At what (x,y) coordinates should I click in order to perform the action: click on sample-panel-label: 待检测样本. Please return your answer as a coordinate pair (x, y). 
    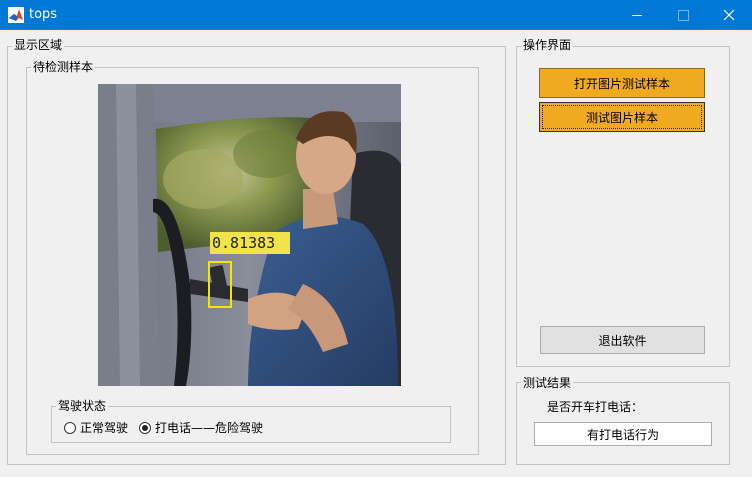
    Looking at the image, I should click on (63, 67).